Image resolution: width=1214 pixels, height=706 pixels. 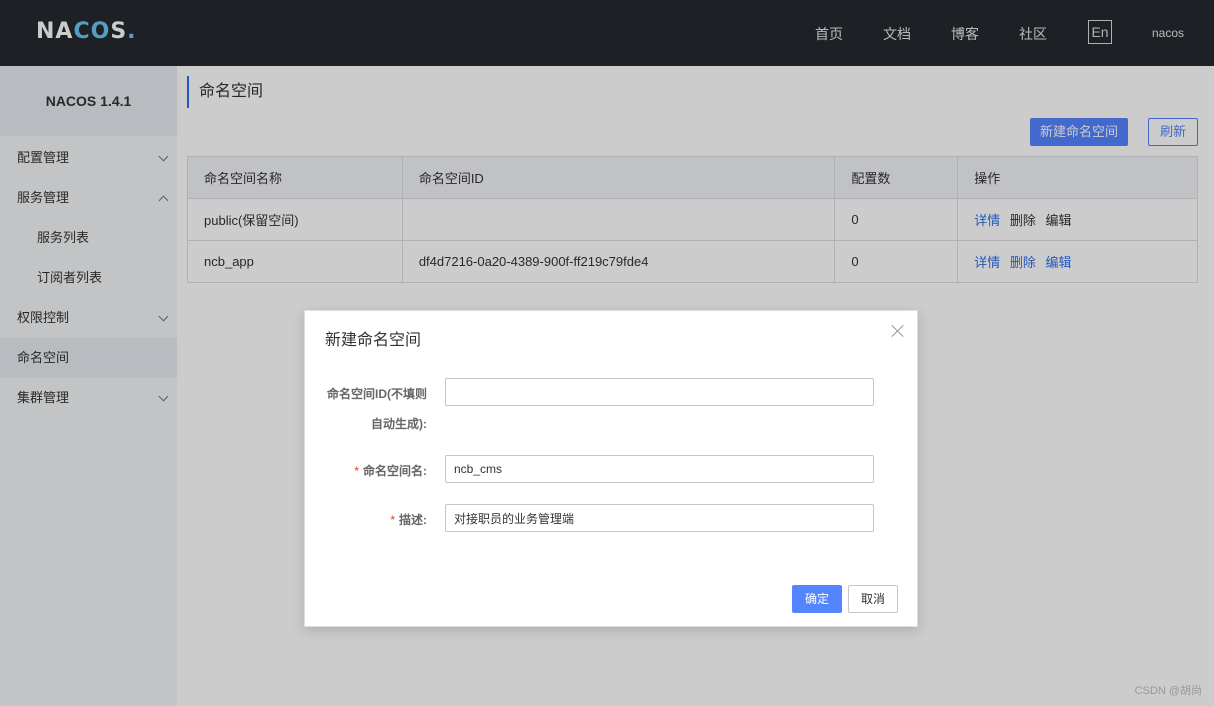 I want to click on cancel-button: 取消, so click(x=873, y=599).